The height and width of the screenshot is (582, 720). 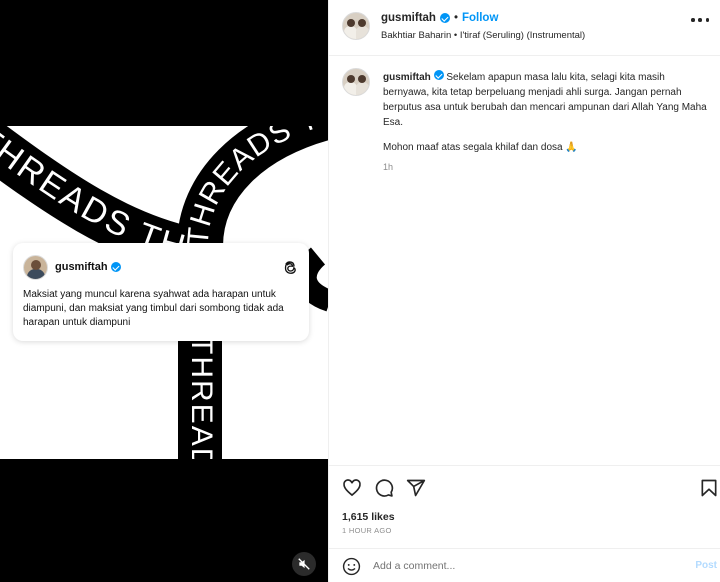 I want to click on post-timestamp: 1 HOUR AGO, so click(x=367, y=530).